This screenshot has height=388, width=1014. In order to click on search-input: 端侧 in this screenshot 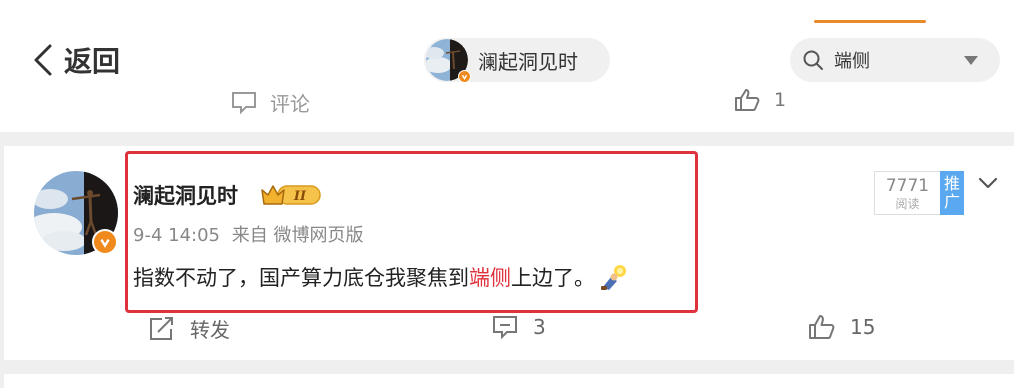, I will do `click(895, 60)`.